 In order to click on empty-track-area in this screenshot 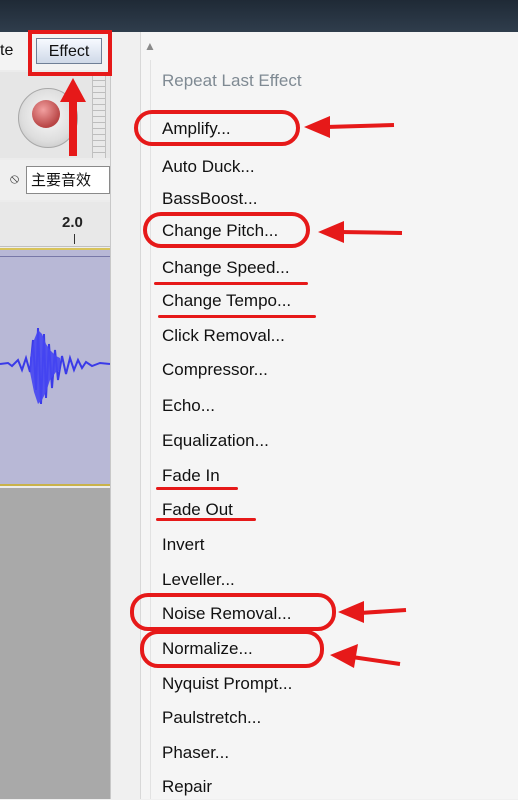, I will do `click(55, 643)`.